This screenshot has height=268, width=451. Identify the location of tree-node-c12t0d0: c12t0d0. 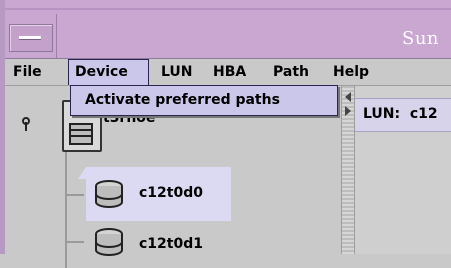
(171, 193).